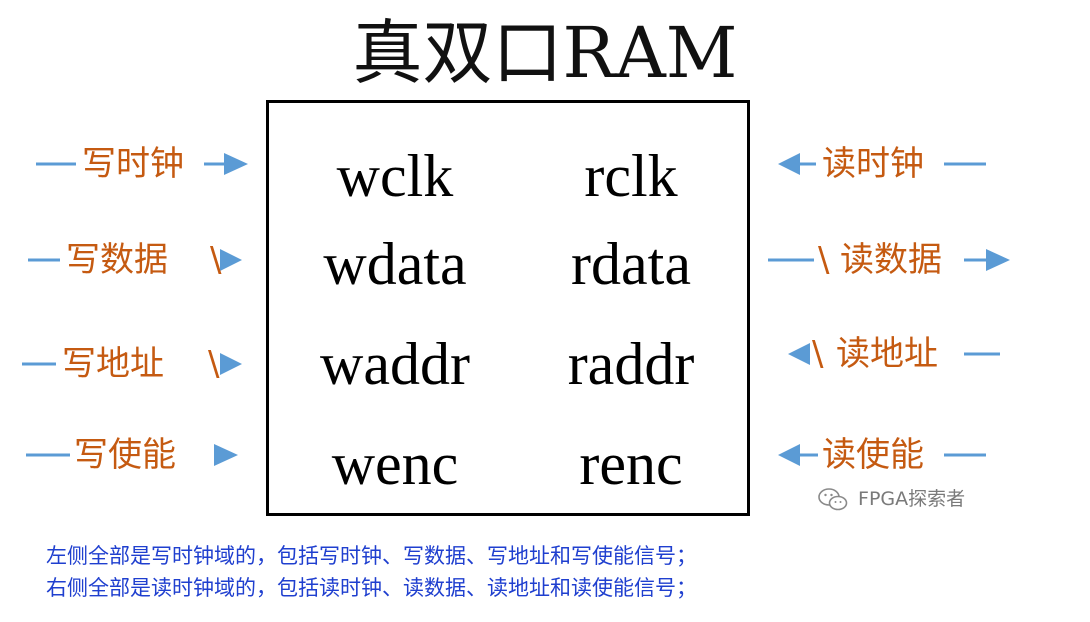 The image size is (1090, 622). I want to click on signal-write-clock: 写时钟, so click(143, 164).